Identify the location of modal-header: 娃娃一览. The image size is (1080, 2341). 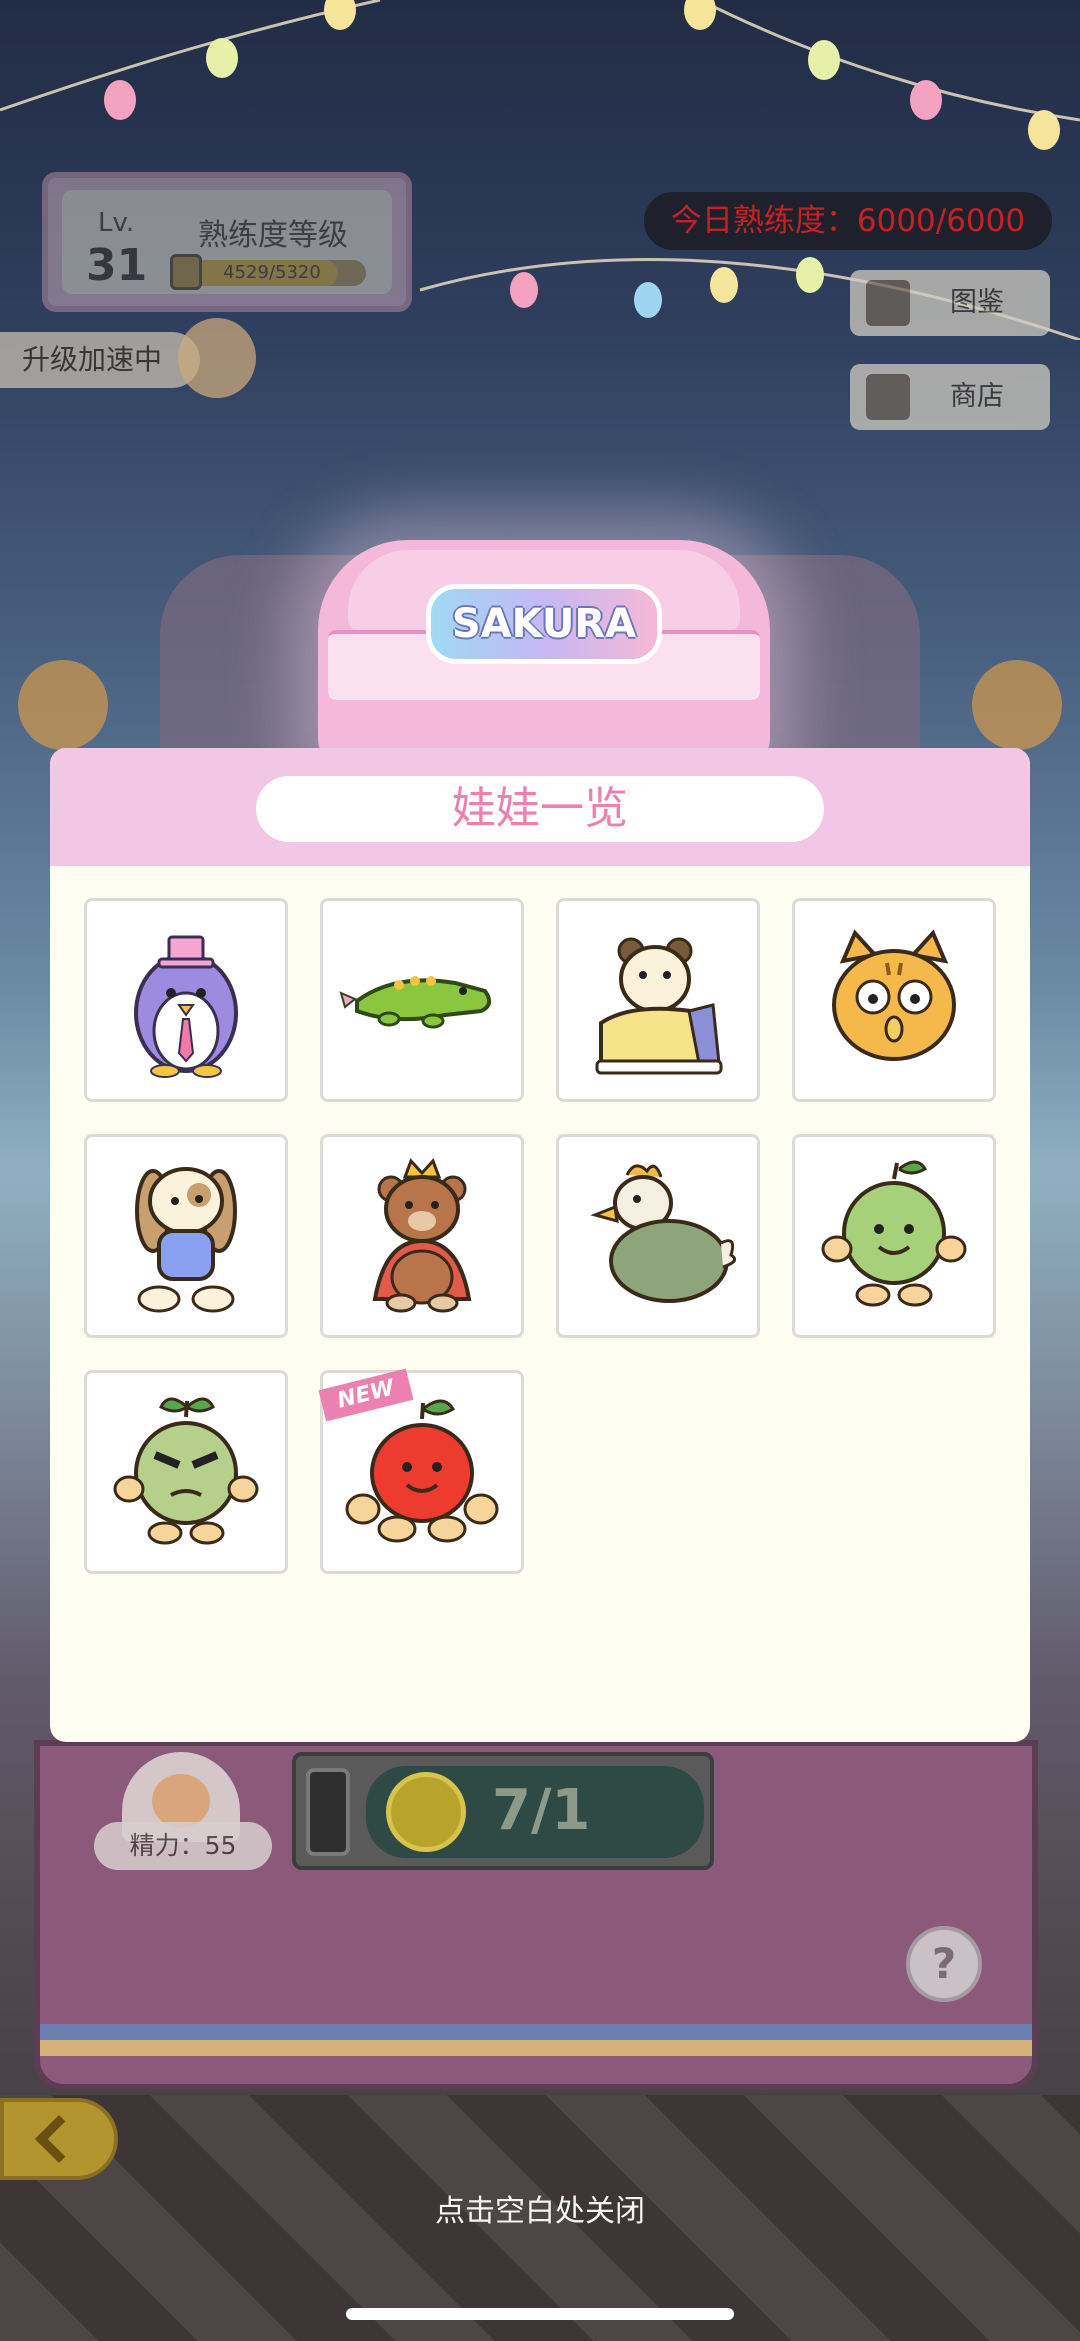
(540, 807).